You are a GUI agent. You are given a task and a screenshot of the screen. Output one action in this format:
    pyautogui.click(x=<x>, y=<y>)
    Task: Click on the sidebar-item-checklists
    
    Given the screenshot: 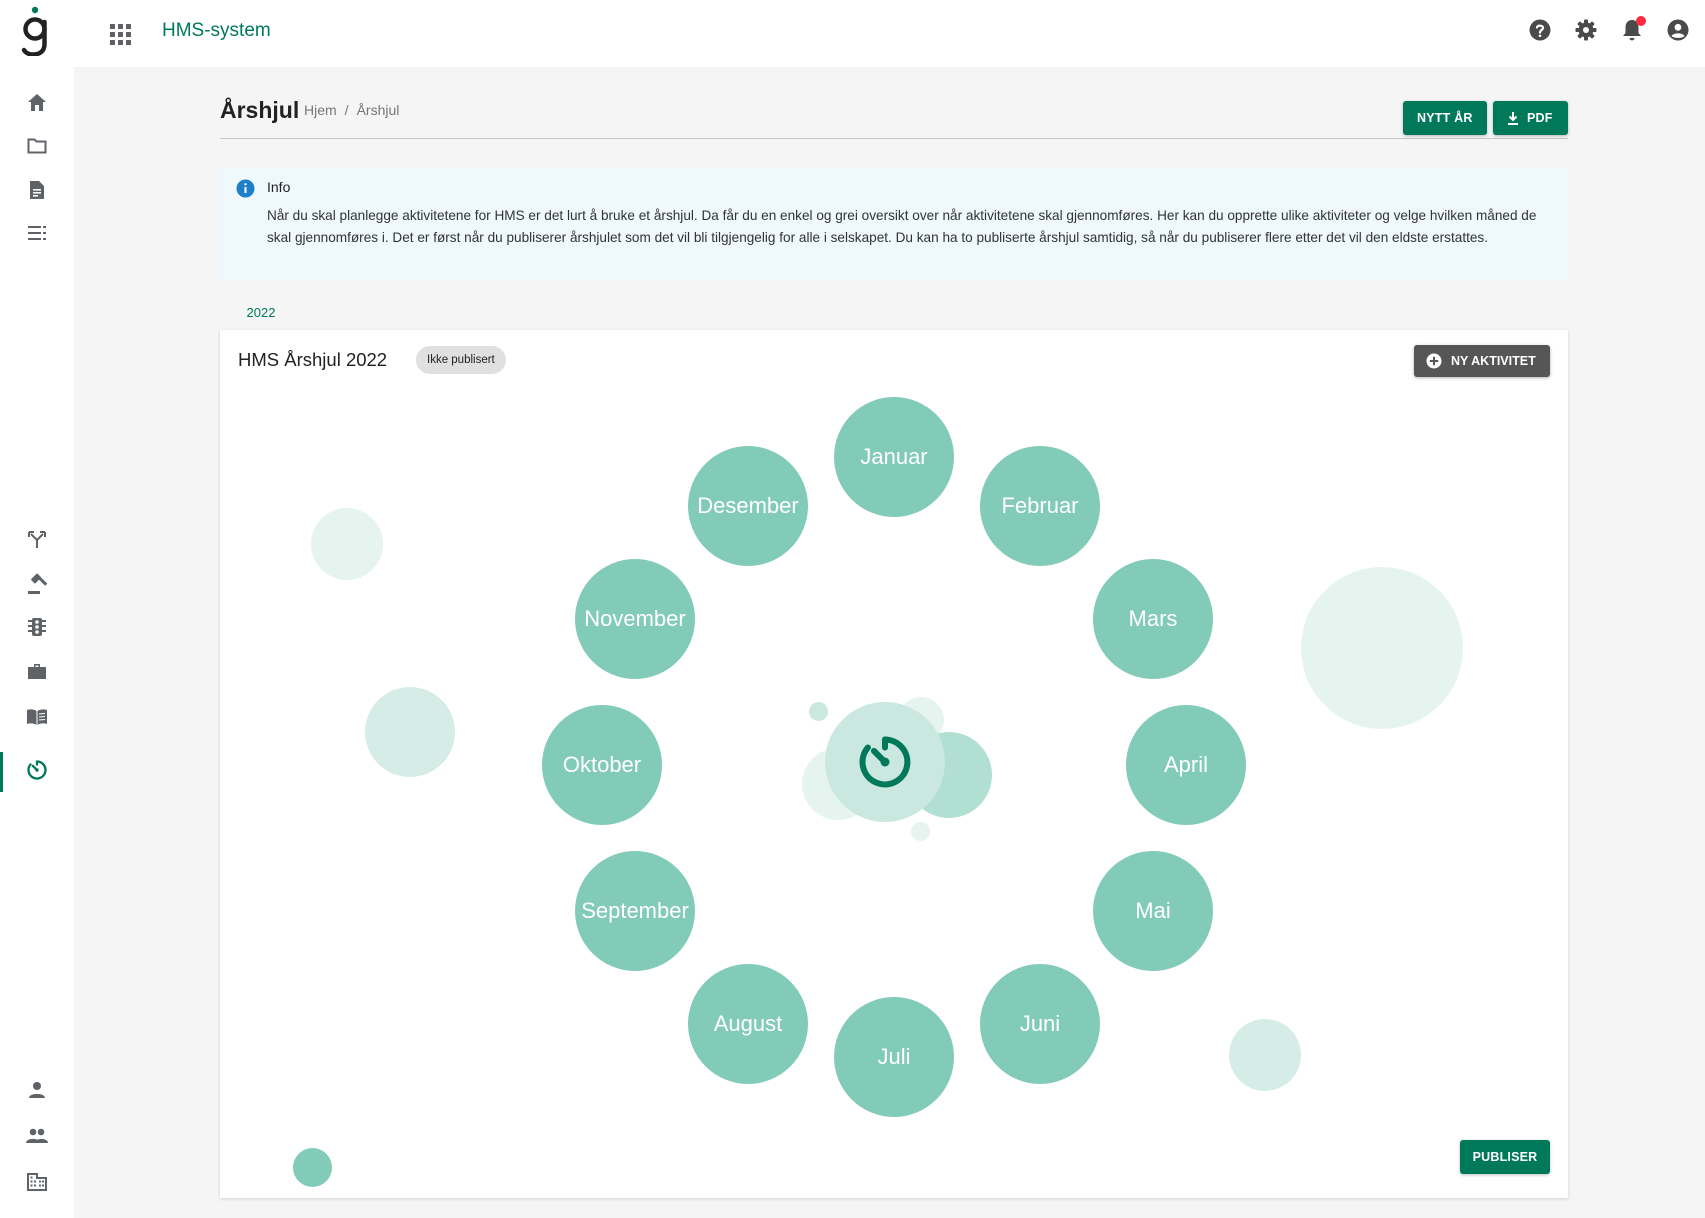 What is the action you would take?
    pyautogui.click(x=37, y=233)
    